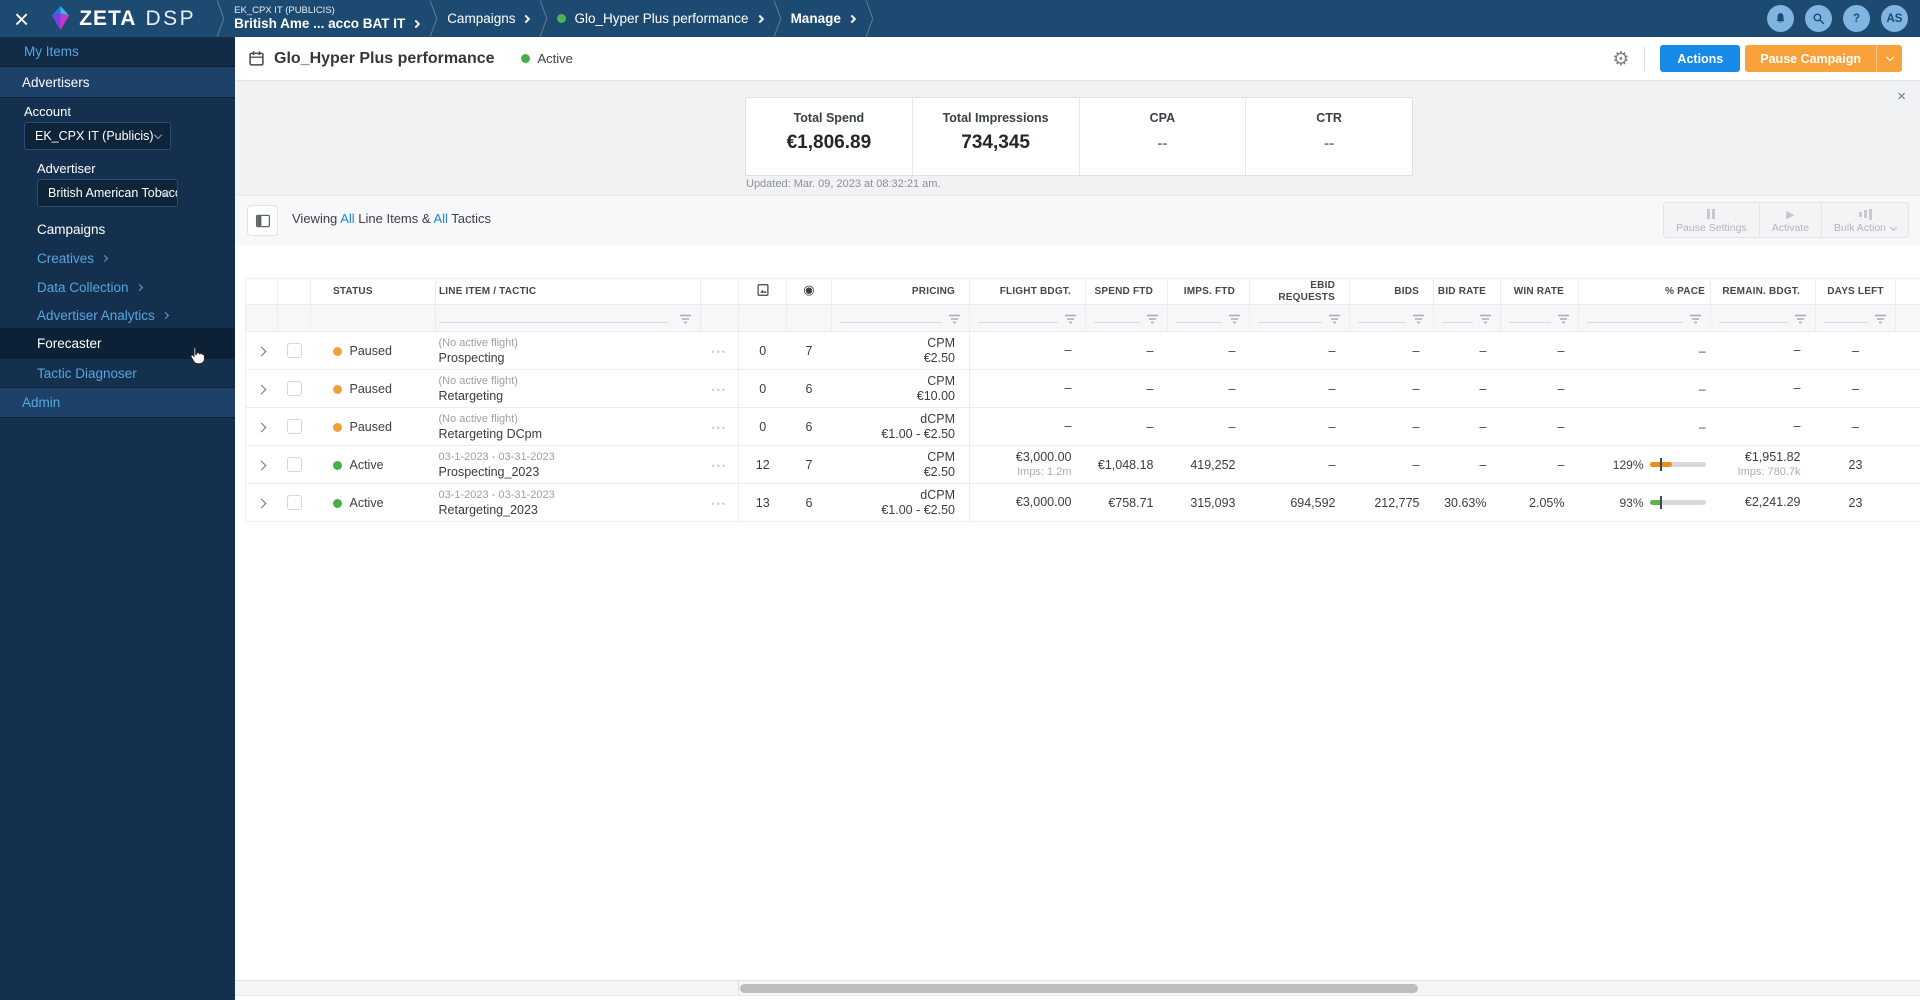 The width and height of the screenshot is (1920, 1000). Describe the element at coordinates (347, 218) in the screenshot. I see `line-items-filter-link: All` at that location.